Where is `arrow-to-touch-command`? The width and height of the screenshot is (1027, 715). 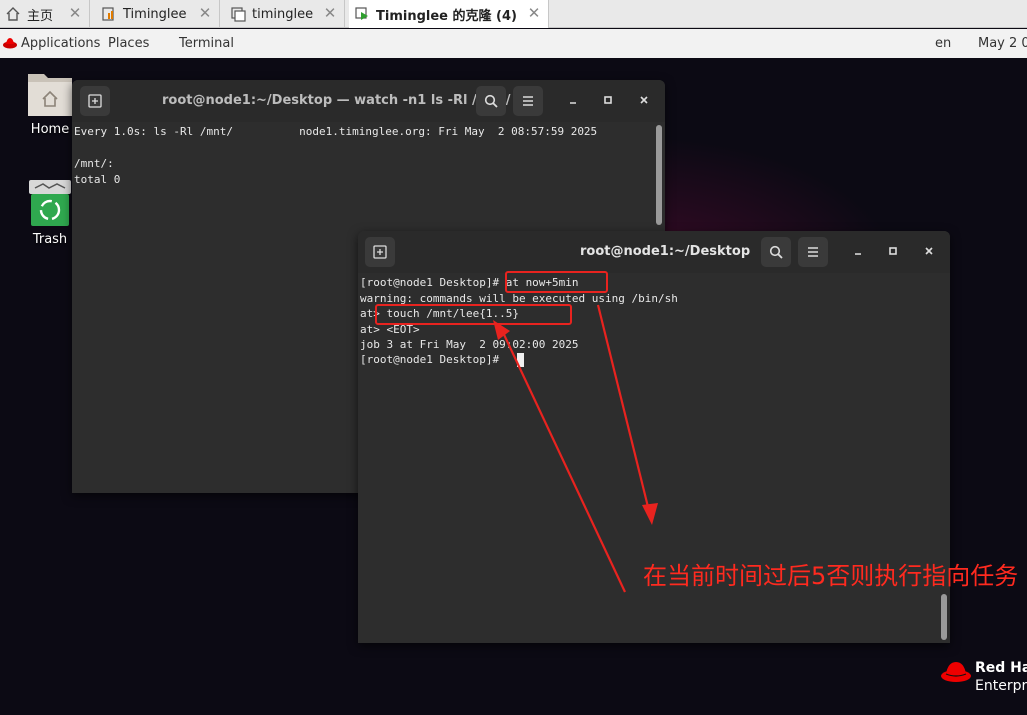
arrow-to-touch-command is located at coordinates (562, 459).